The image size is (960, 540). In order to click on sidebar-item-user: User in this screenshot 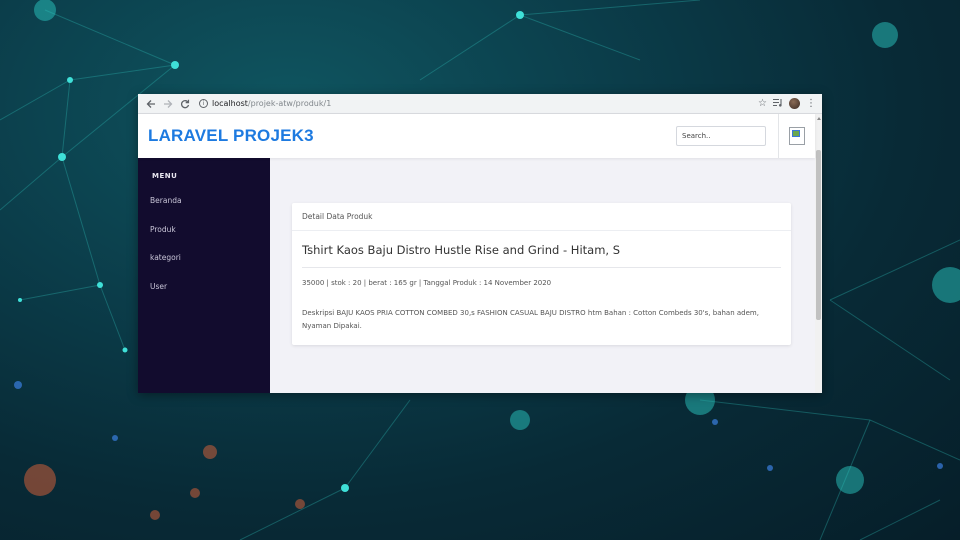, I will do `click(204, 296)`.